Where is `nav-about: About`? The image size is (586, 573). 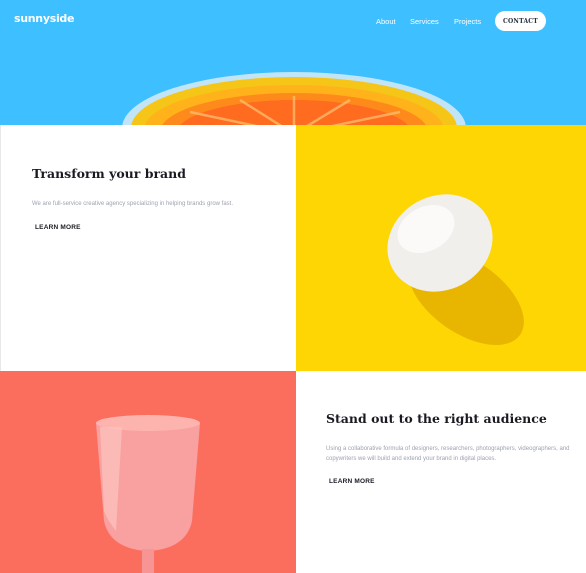 nav-about: About is located at coordinates (386, 21).